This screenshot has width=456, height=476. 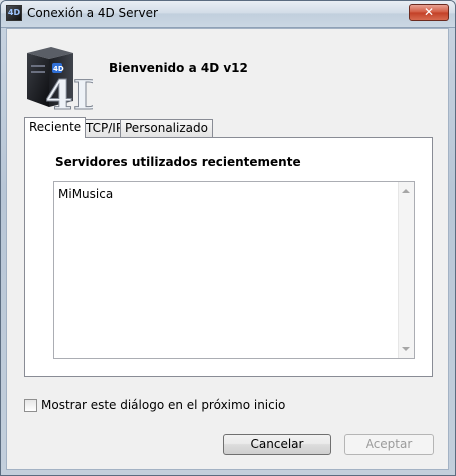 I want to click on scroll-down-icon, so click(x=406, y=349).